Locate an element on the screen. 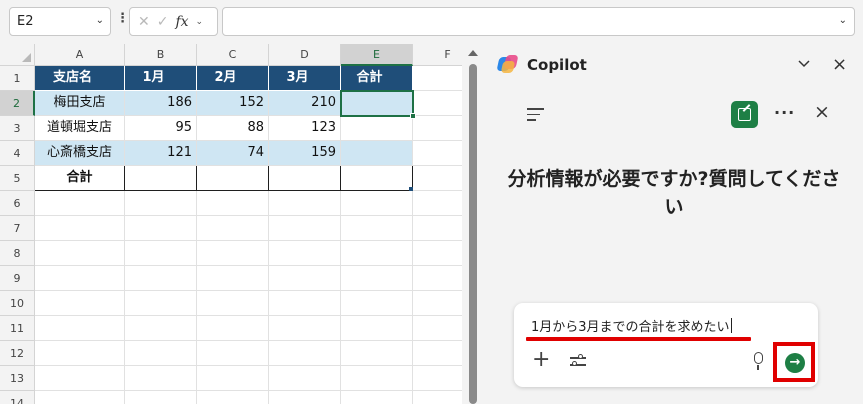  row-header-6: 6 is located at coordinates (17, 203).